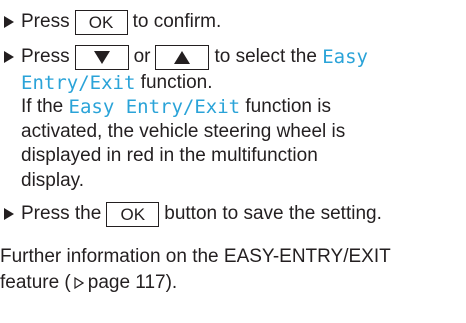 Image resolution: width=466 pixels, height=323 pixels. I want to click on step-text: function., so click(176, 82).